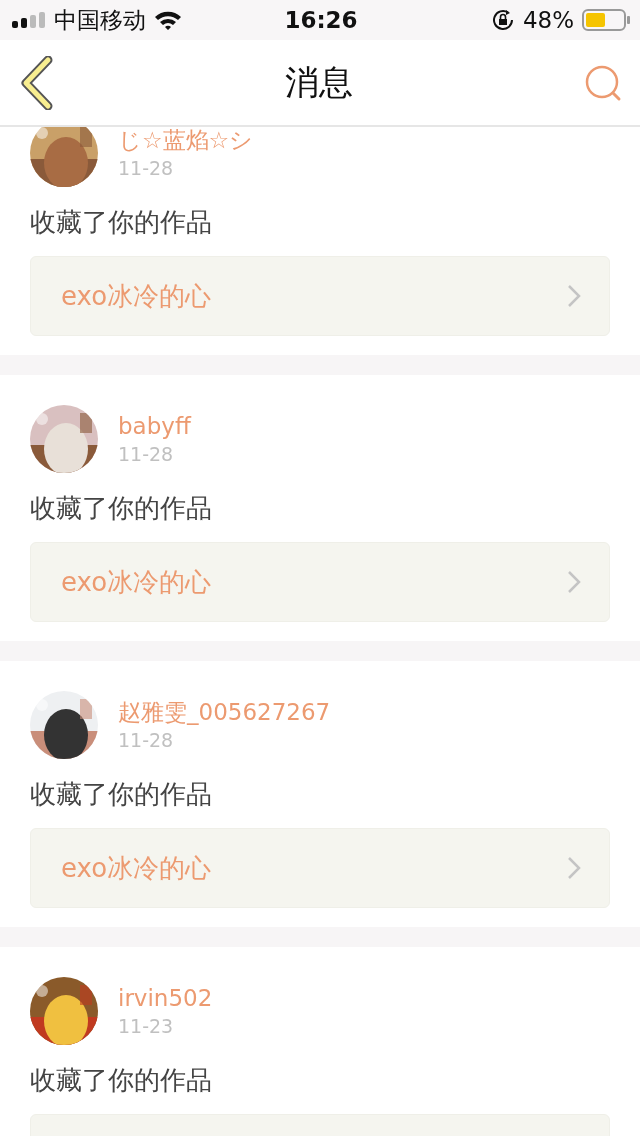 The image size is (640, 1136). What do you see at coordinates (154, 426) in the screenshot?
I see `user-name: babyff` at bounding box center [154, 426].